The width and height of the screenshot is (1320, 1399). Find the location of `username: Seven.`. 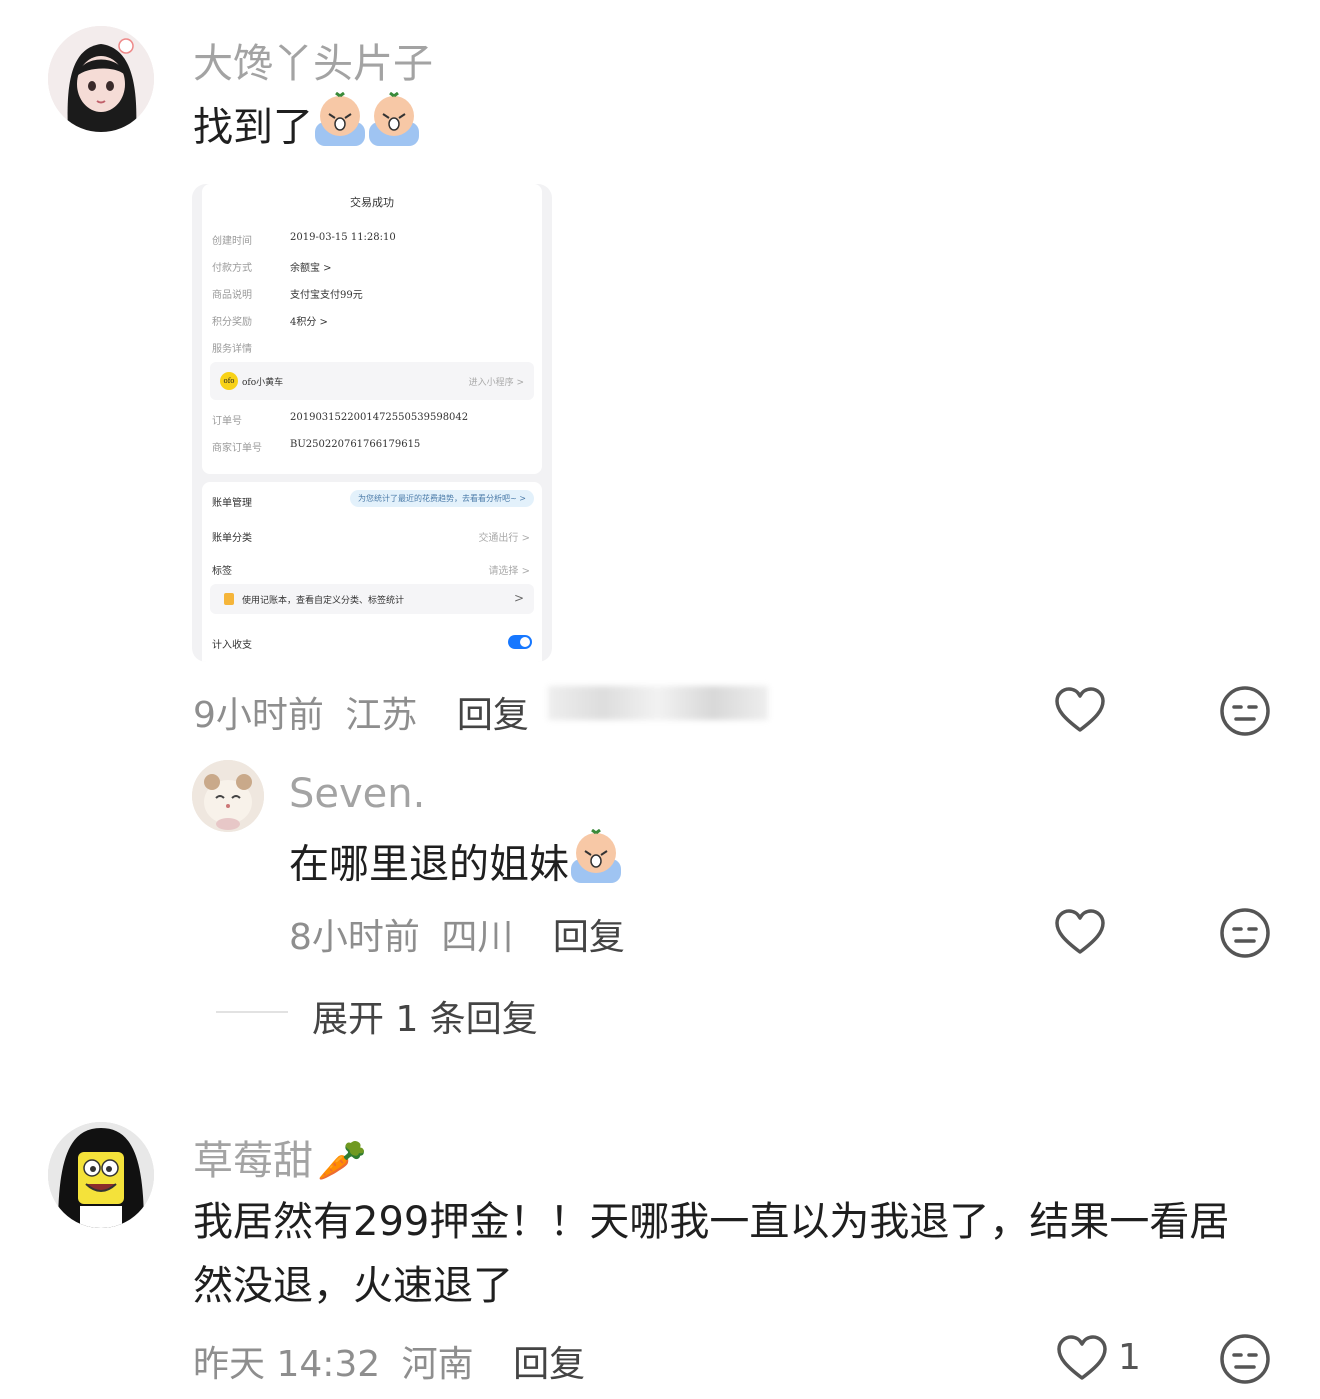

username: Seven. is located at coordinates (357, 794).